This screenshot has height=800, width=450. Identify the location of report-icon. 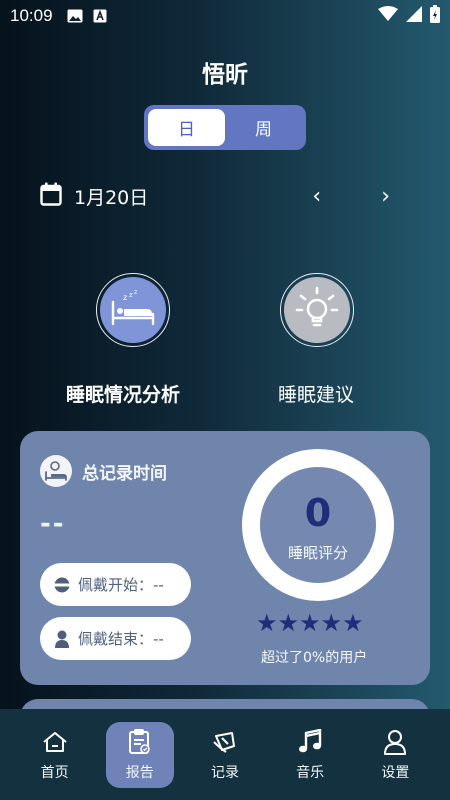
(140, 742).